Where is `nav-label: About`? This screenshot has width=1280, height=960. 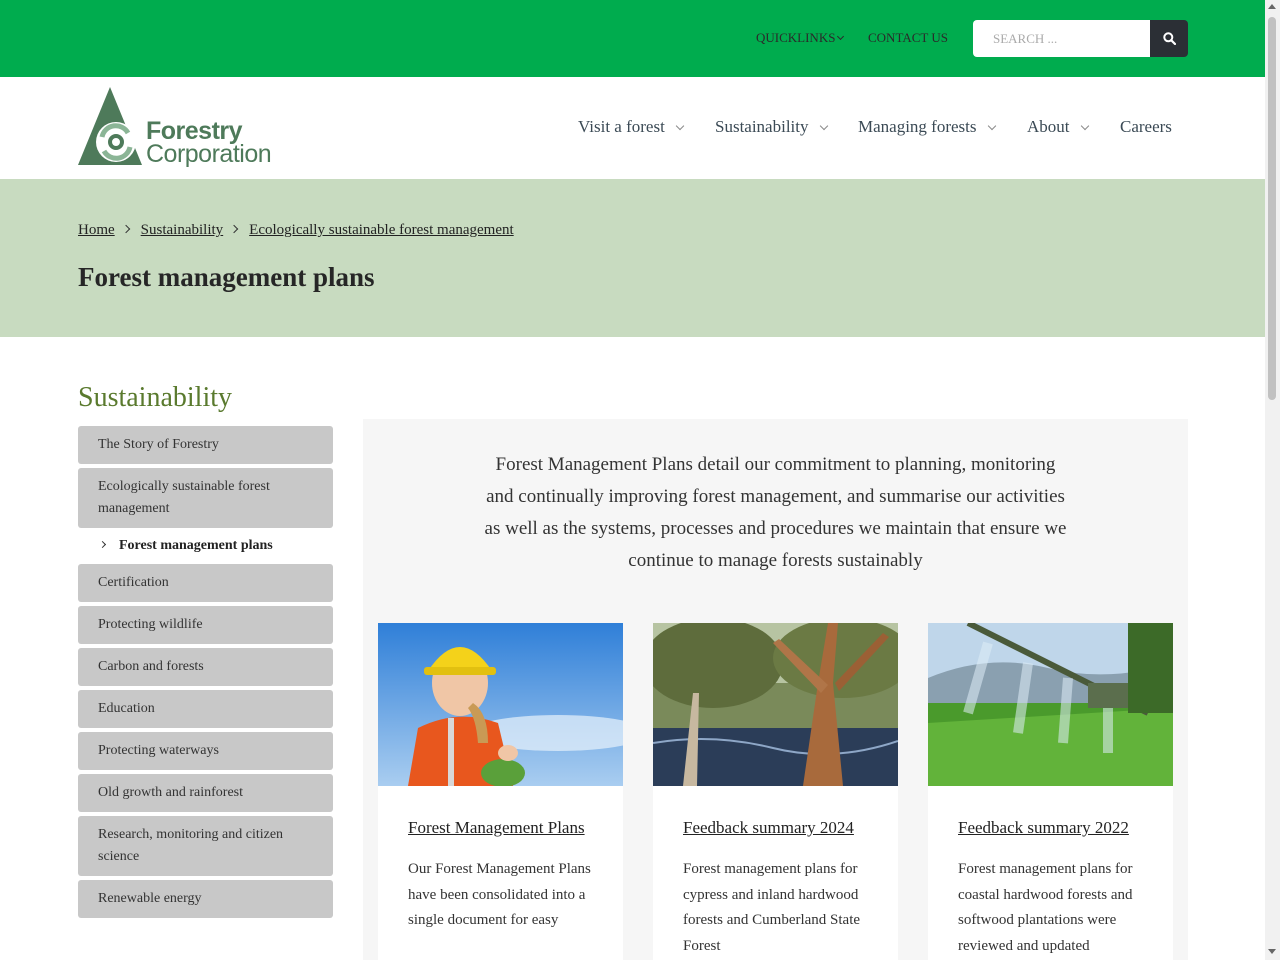
nav-label: About is located at coordinates (1048, 126).